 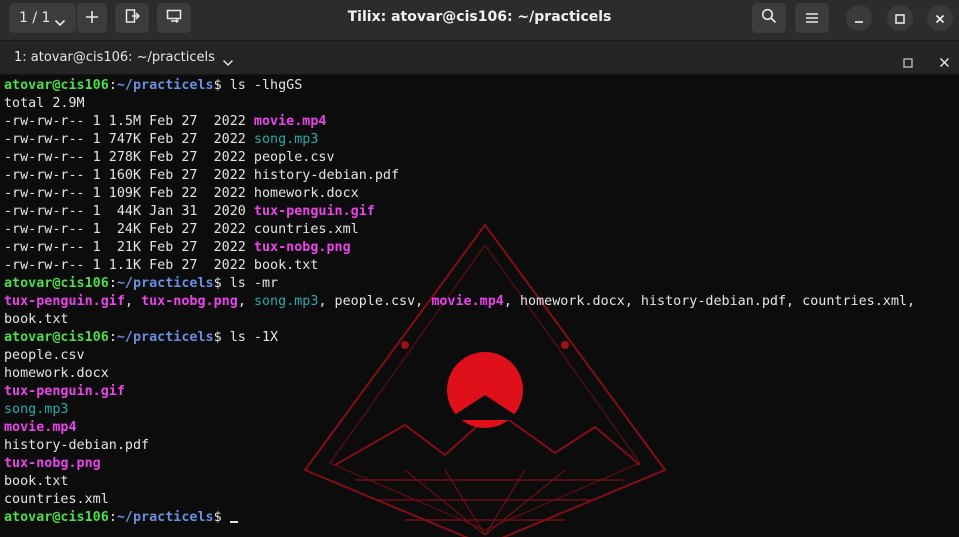 I want to click on prompt-line: atovar@cis106:~/practicels$ ls -1X, so click(x=481, y=338).